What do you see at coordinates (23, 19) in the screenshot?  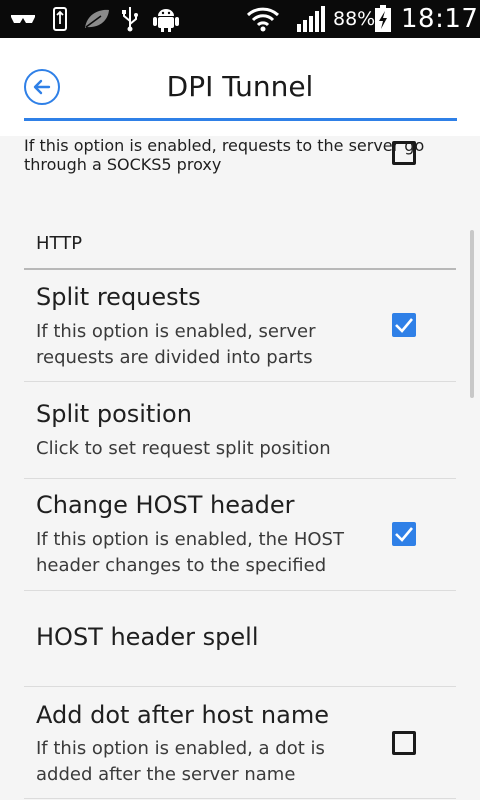 I see `glasses-icon` at bounding box center [23, 19].